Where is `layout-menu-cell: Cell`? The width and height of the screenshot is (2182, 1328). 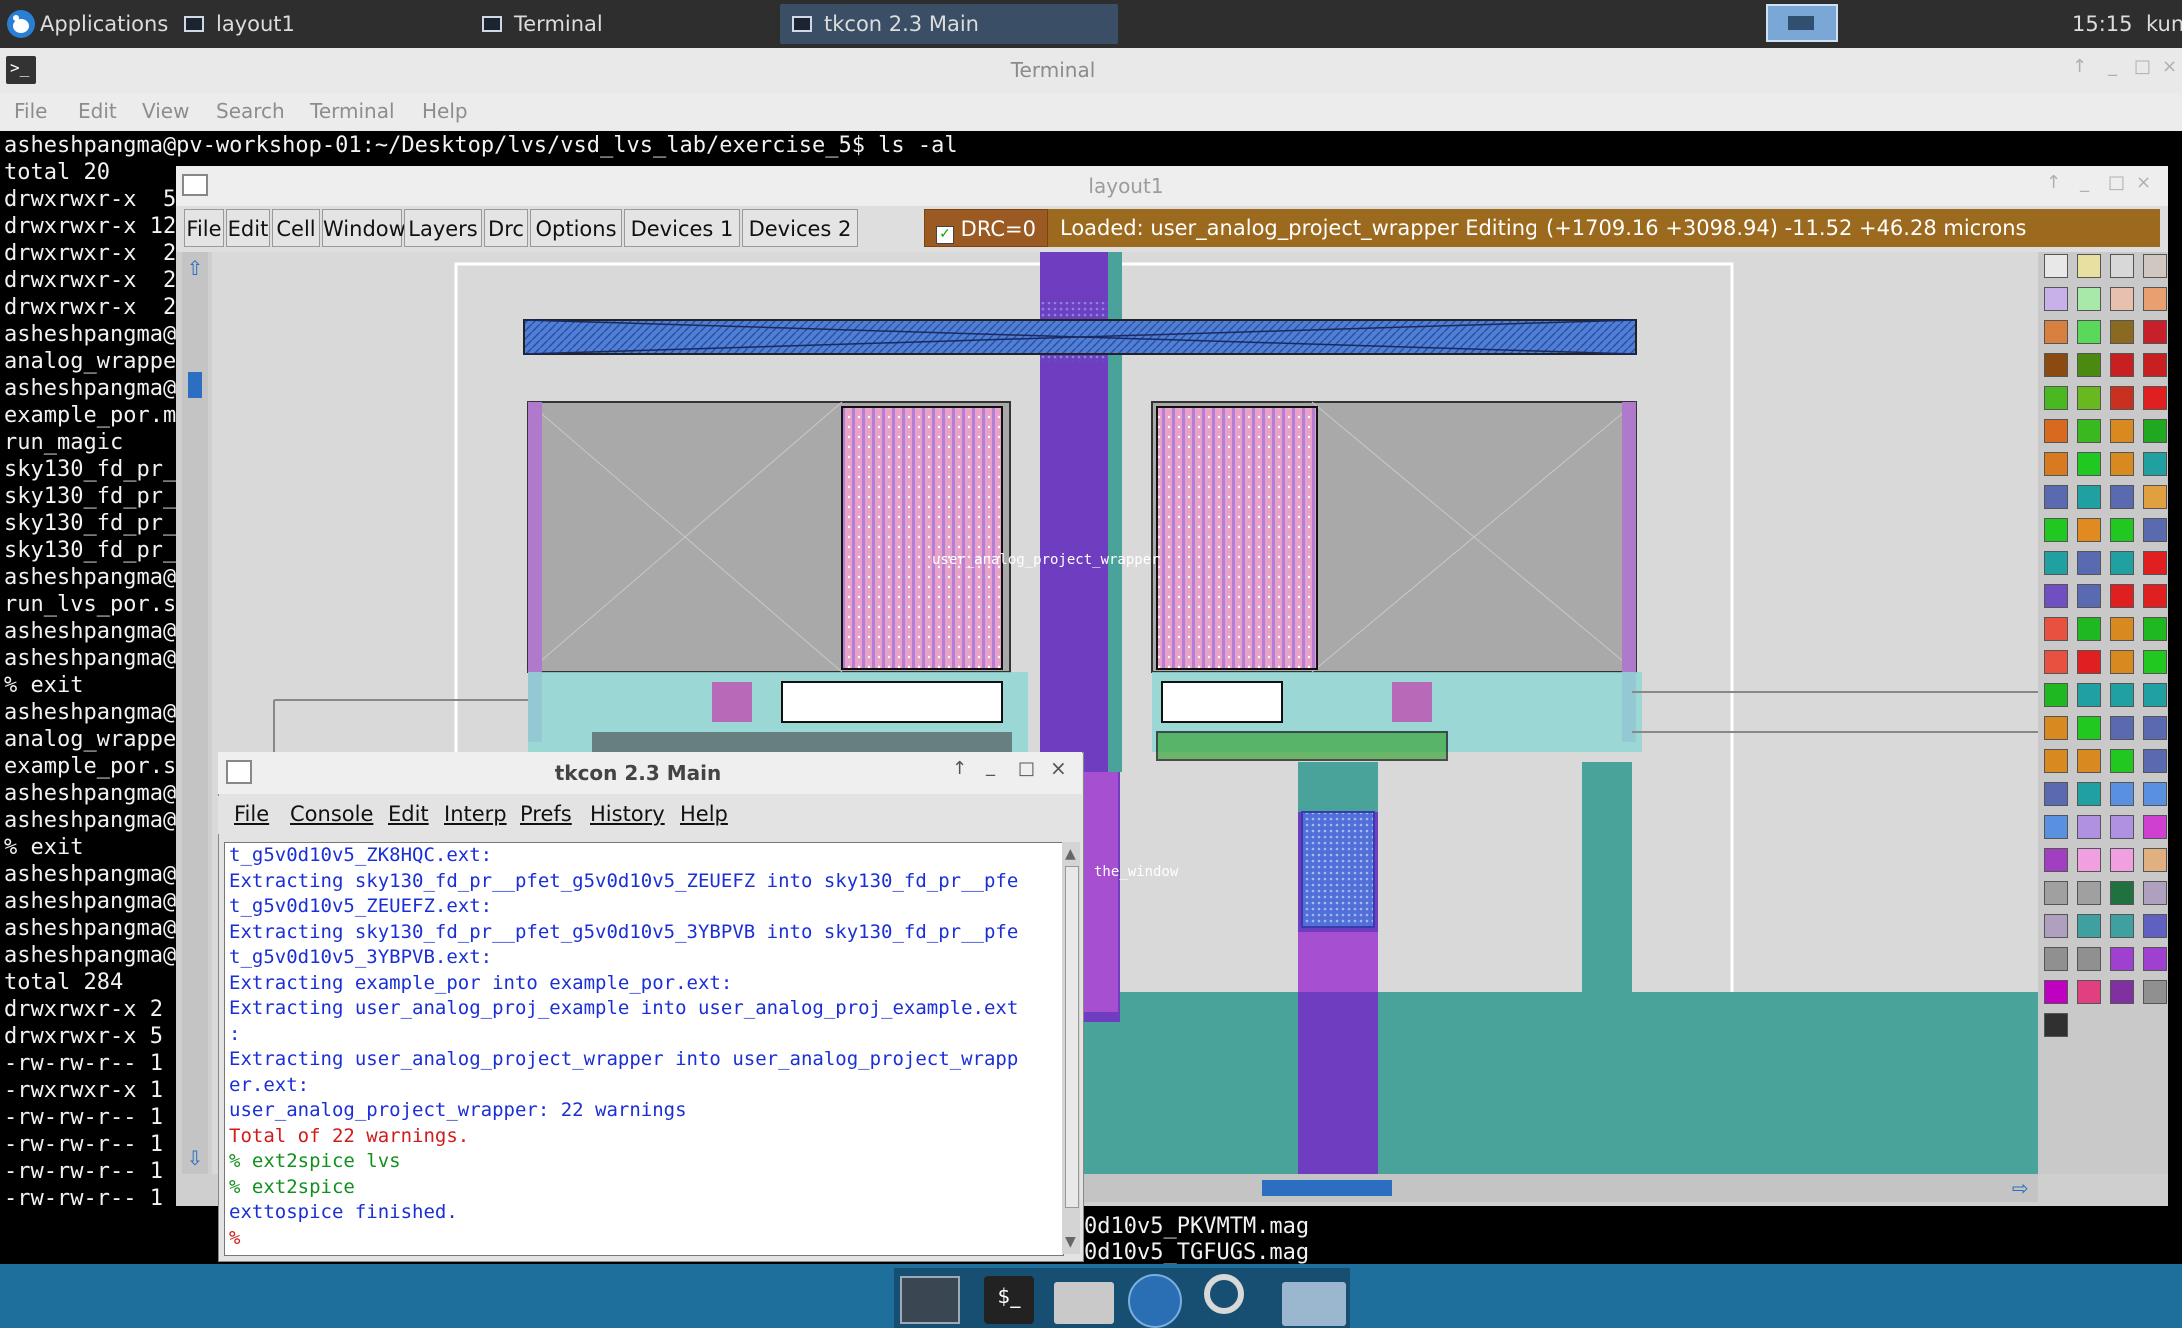
layout-menu-cell: Cell is located at coordinates (296, 228).